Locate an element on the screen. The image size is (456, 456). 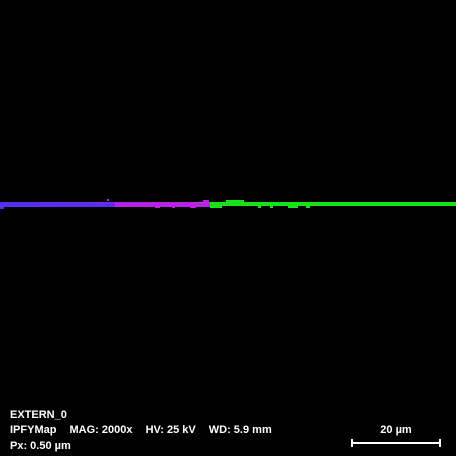
magnification-label: MAG: 2000x is located at coordinates (101, 430).